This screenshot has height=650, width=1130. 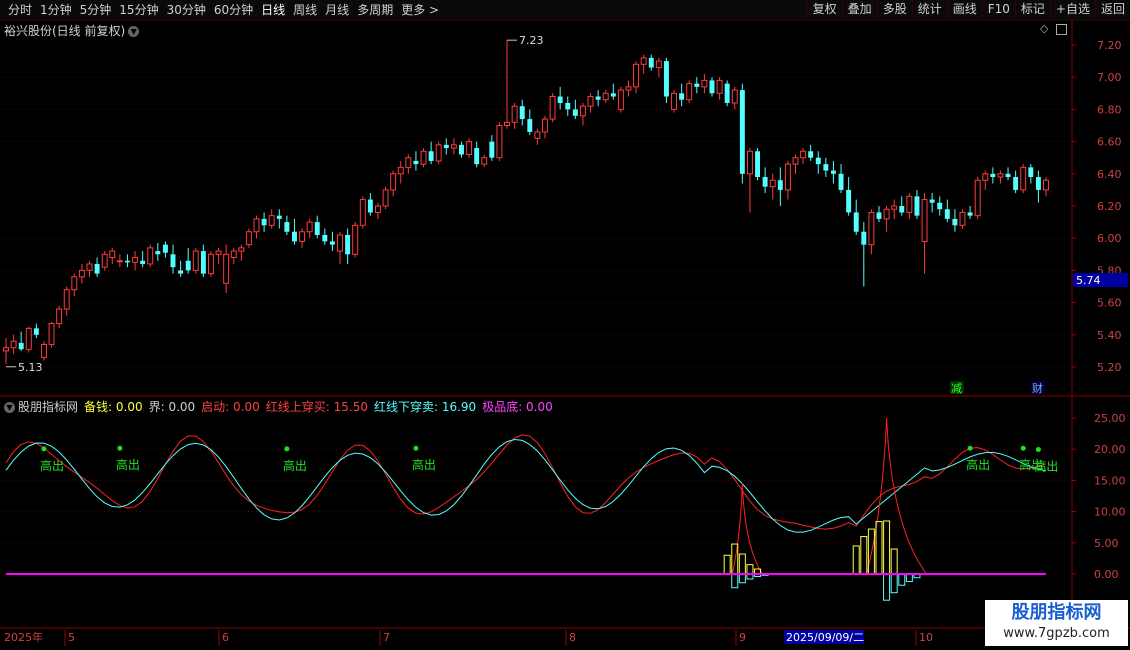 What do you see at coordinates (824, 637) in the screenshot?
I see `date-highlight-box` at bounding box center [824, 637].